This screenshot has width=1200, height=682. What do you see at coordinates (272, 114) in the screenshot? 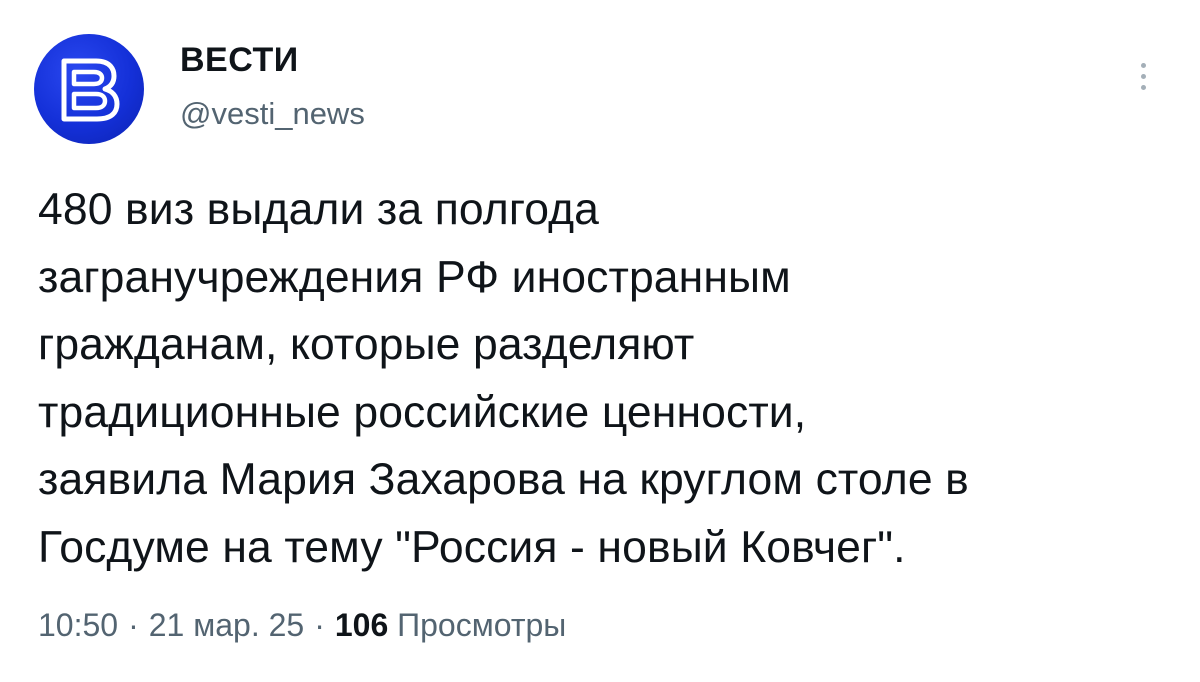
I see `author-handle: @vesti_news` at bounding box center [272, 114].